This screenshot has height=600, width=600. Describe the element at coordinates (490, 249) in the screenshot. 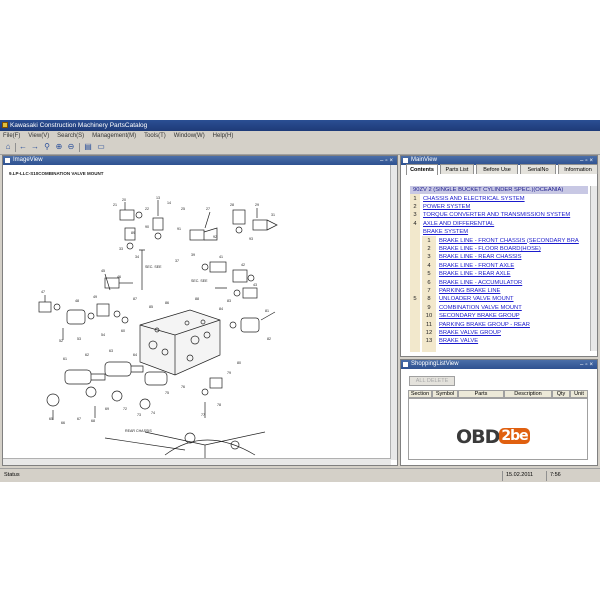

I see `brake-item-link: BRAKE LINE - FLOOR BOARD(HOSE)` at that location.